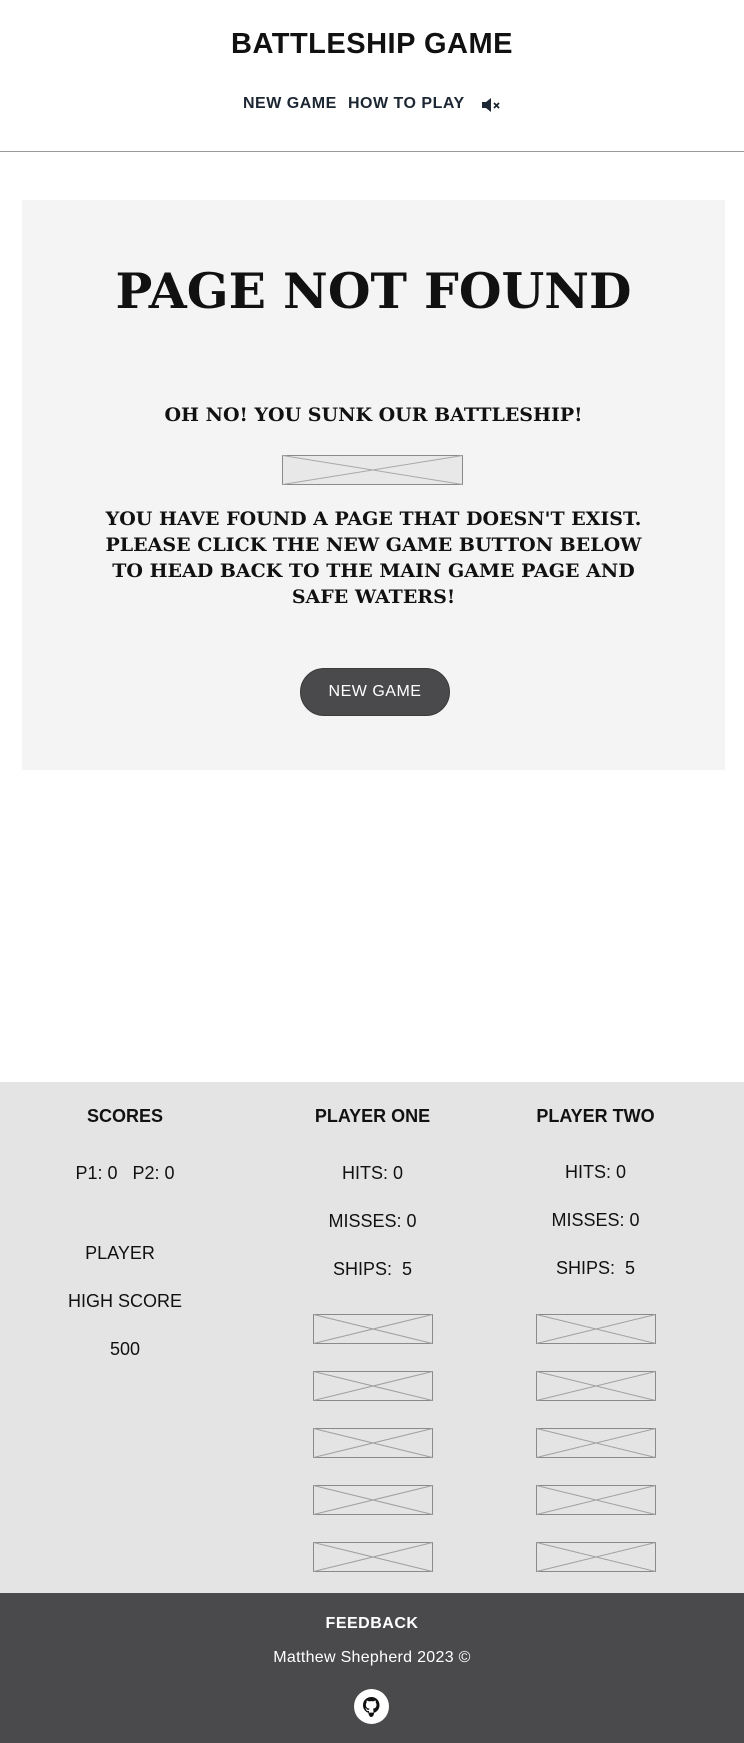 The image size is (744, 1743). I want to click on player-two-ships: SHIPS: 5, so click(595, 1268).